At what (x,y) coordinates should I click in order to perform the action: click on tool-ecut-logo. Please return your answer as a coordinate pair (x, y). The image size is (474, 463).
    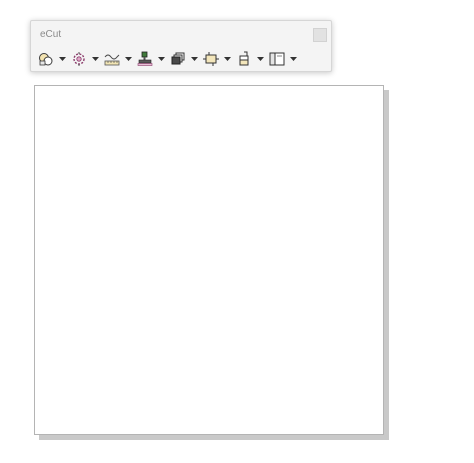
    Looking at the image, I should click on (53, 59).